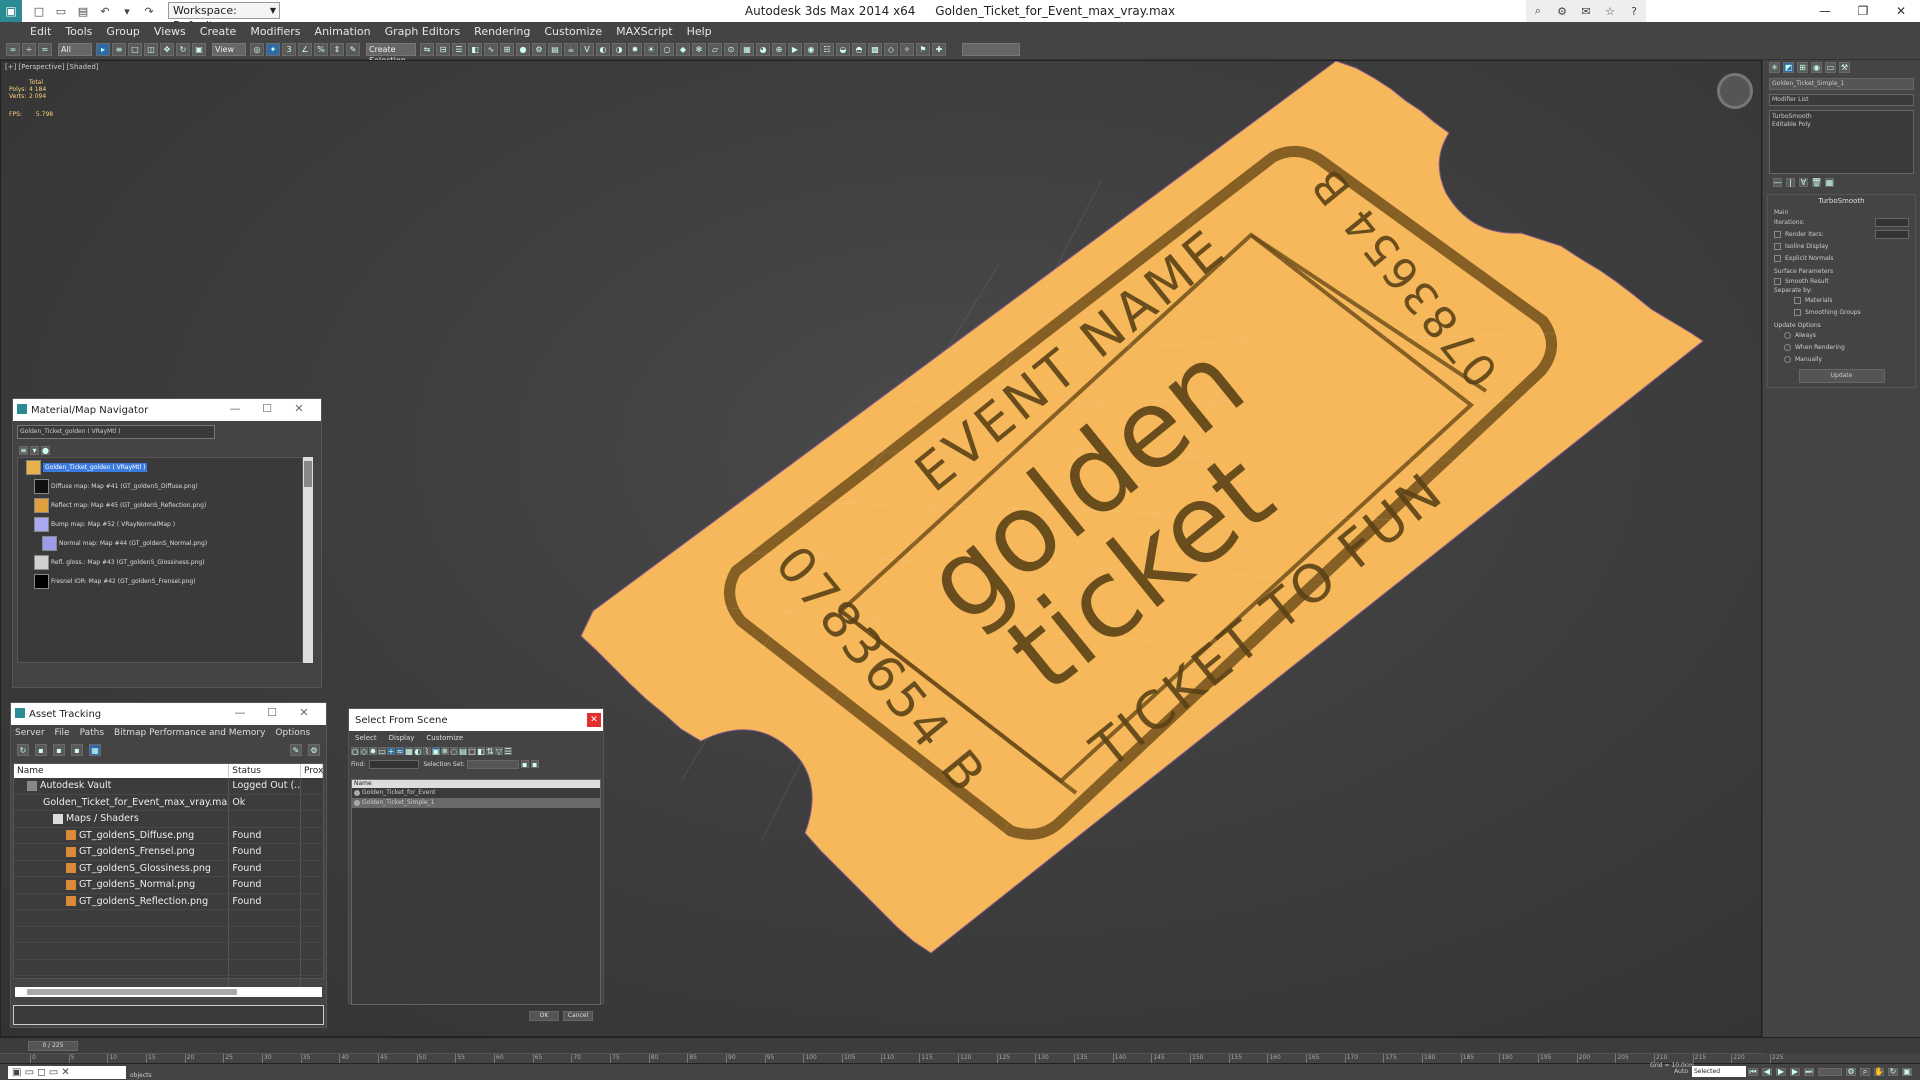 The height and width of the screenshot is (1080, 1920). Describe the element at coordinates (1777, 281) in the screenshot. I see `smooth-result-checkbox` at that location.